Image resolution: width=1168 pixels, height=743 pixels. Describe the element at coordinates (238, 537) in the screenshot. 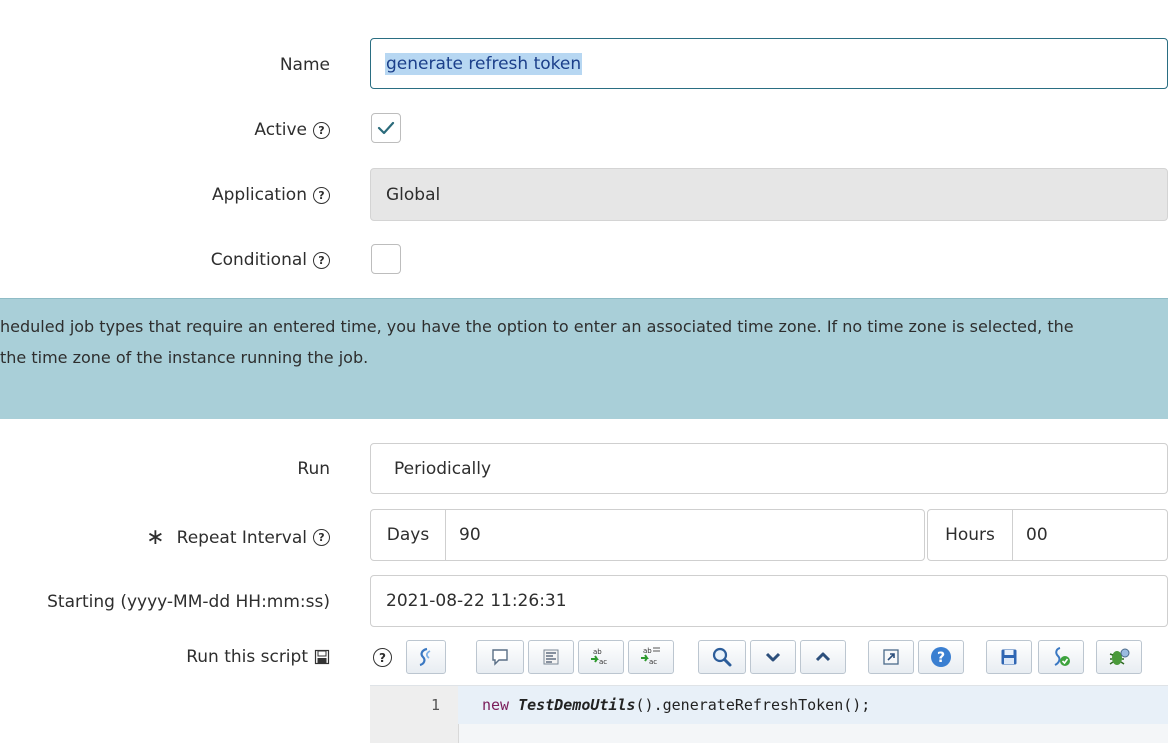

I see `repeat-interval-label: ∗ Repeat Interval ?` at that location.